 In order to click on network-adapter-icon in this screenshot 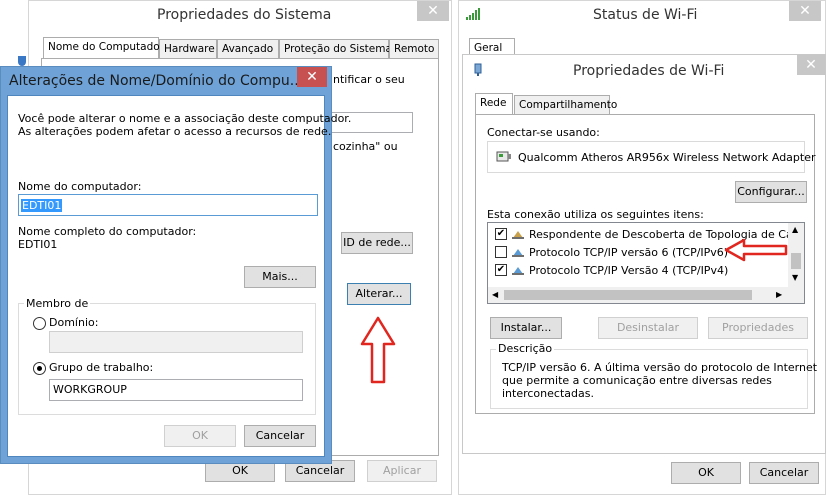, I will do `click(478, 69)`.